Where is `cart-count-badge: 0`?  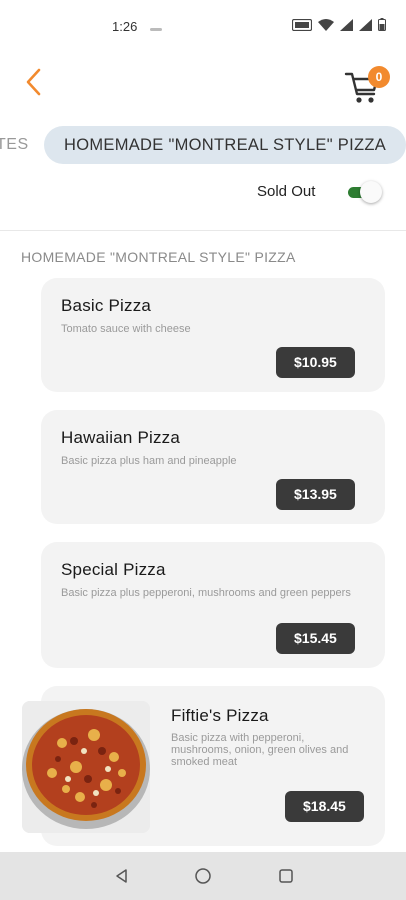
cart-count-badge: 0 is located at coordinates (379, 77).